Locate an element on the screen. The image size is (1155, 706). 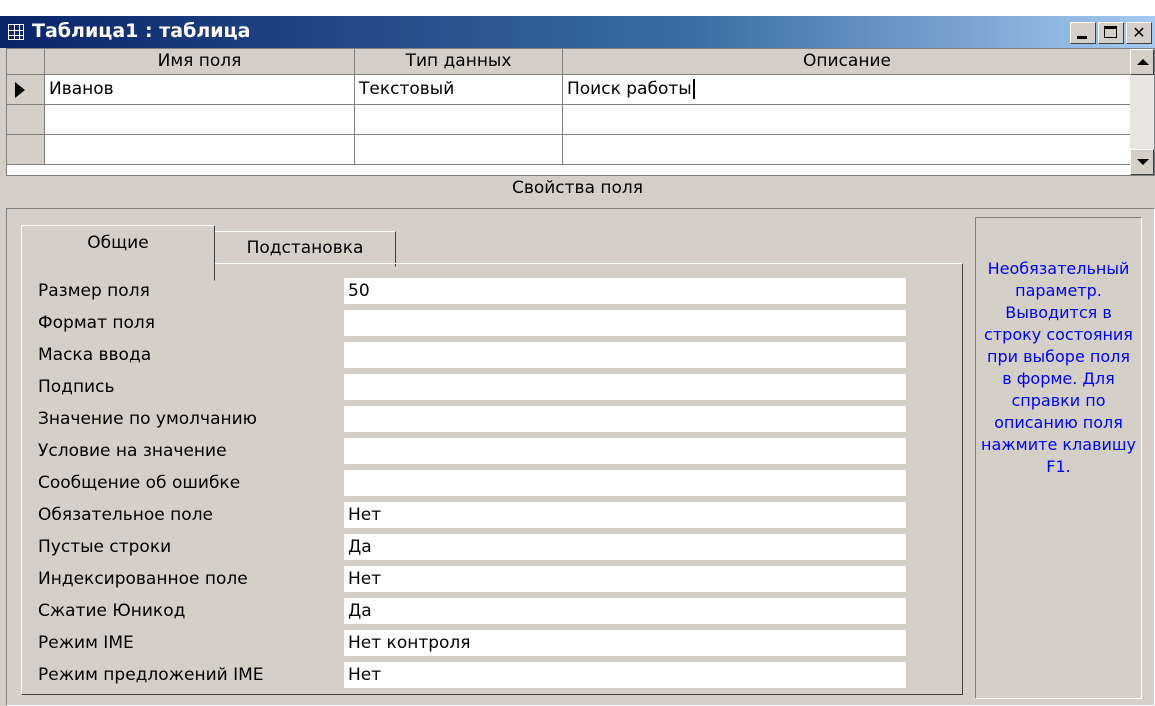
property-label: Маска ввода is located at coordinates (95, 355).